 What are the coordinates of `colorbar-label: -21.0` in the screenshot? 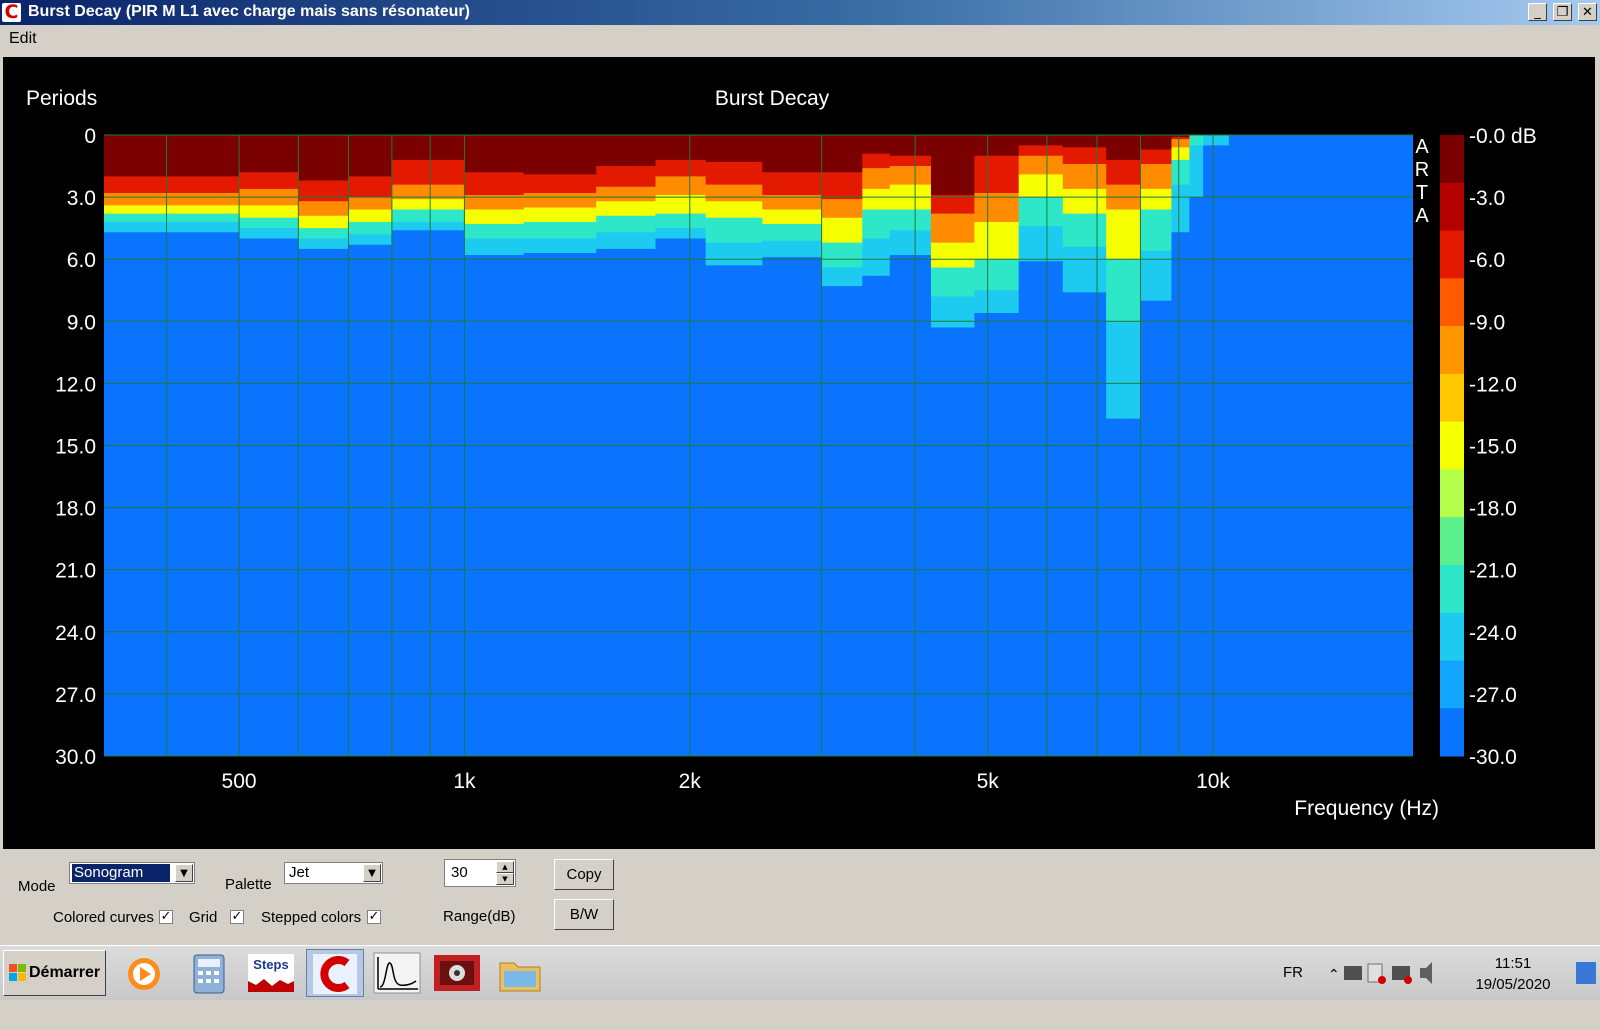 It's located at (1493, 571).